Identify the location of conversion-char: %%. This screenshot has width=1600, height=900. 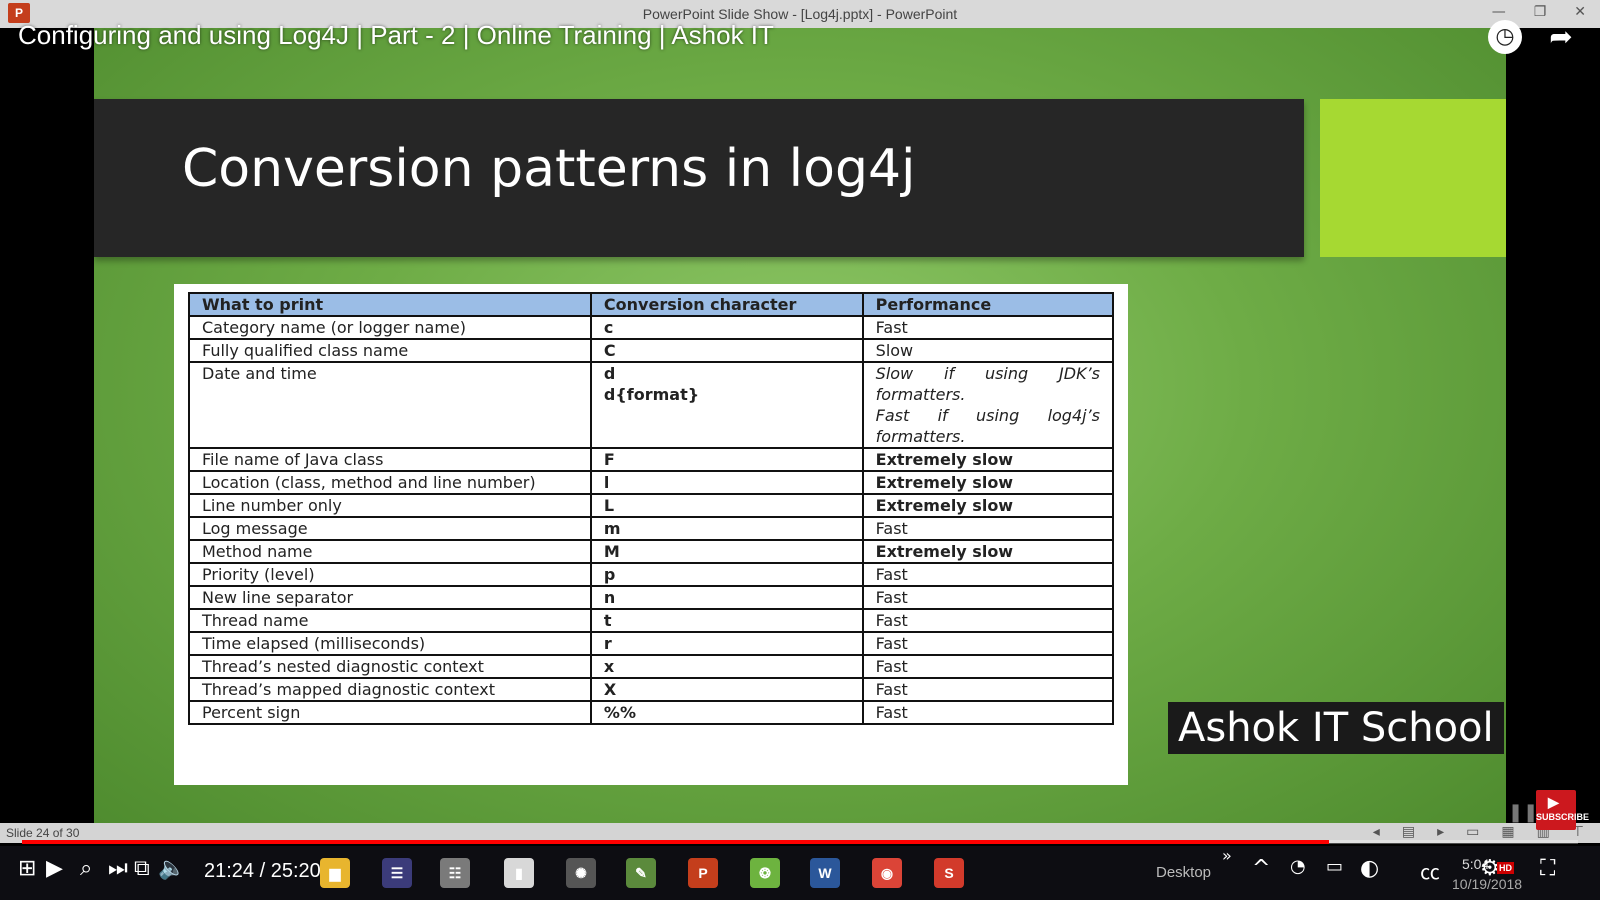
(619, 712).